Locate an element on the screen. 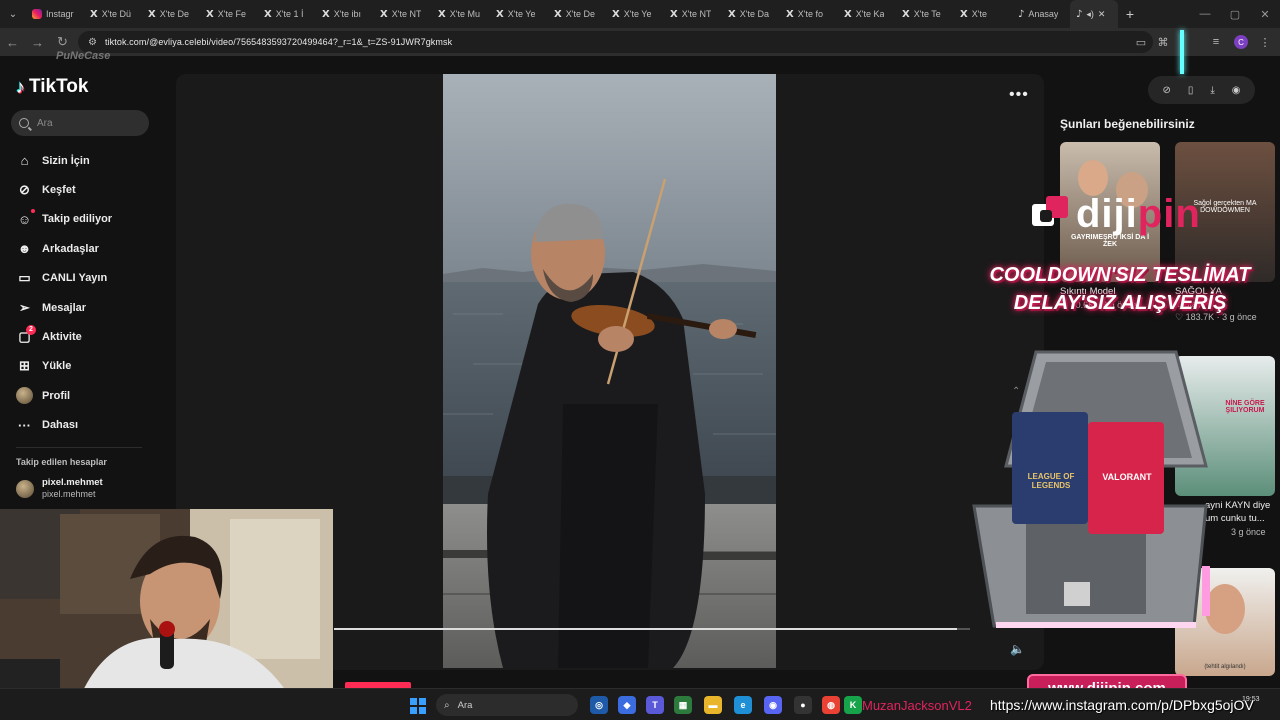  browser-tab: X X'te fo is located at coordinates (809, 14).